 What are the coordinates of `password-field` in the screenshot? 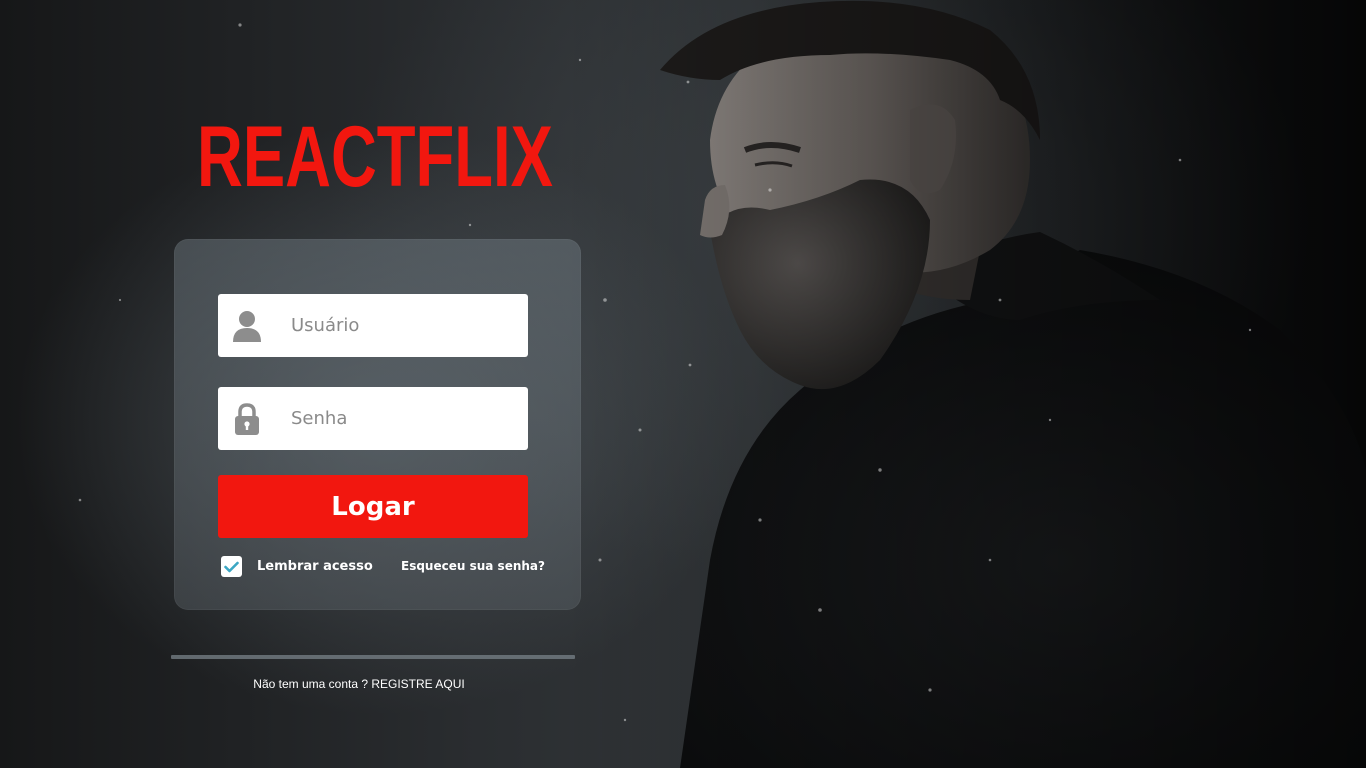 It's located at (373, 418).